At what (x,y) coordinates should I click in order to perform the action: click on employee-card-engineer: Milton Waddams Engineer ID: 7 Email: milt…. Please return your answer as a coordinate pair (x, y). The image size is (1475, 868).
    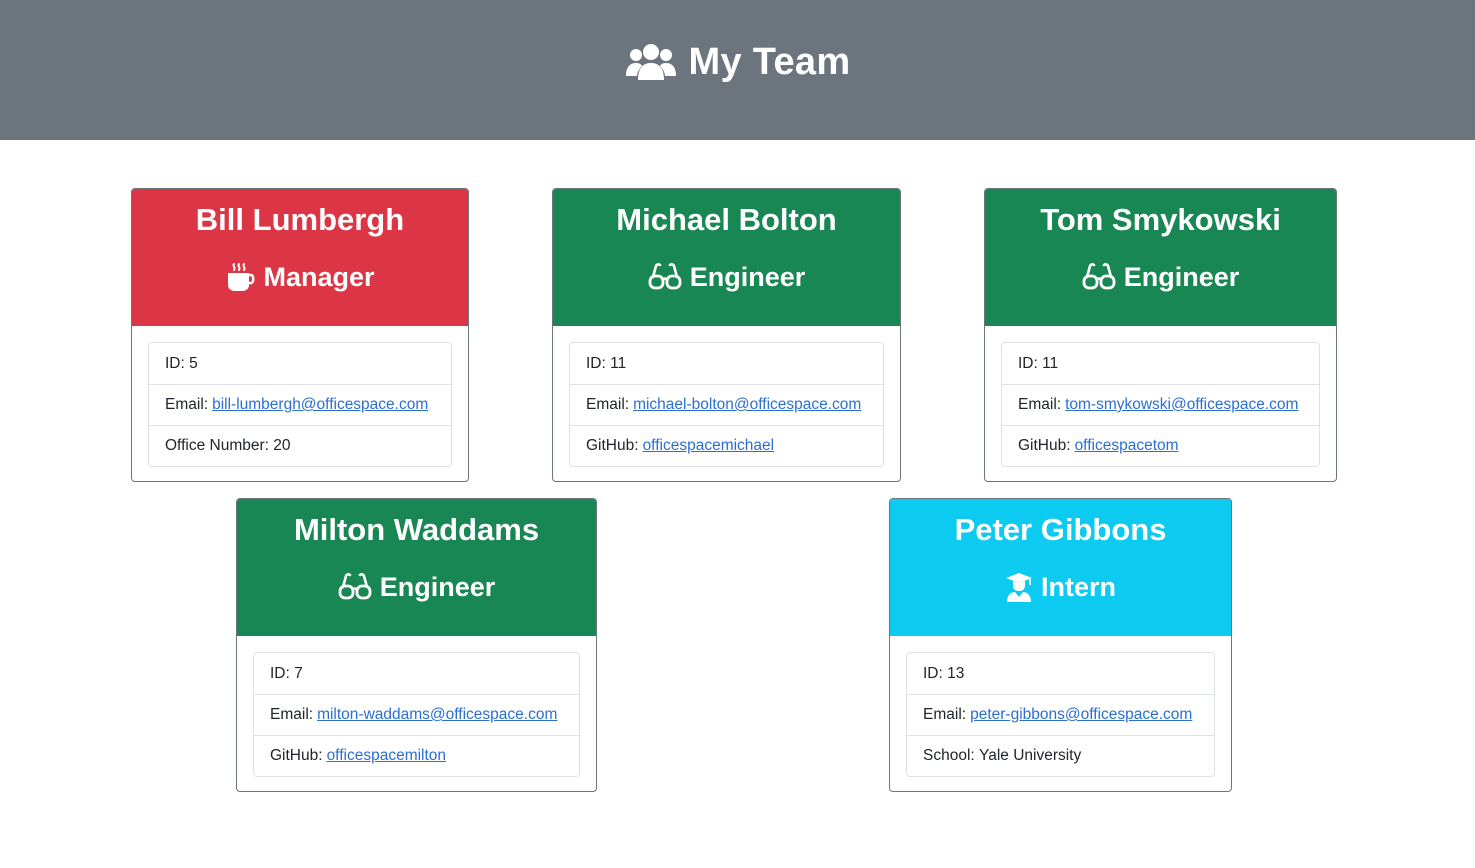
    Looking at the image, I should click on (416, 645).